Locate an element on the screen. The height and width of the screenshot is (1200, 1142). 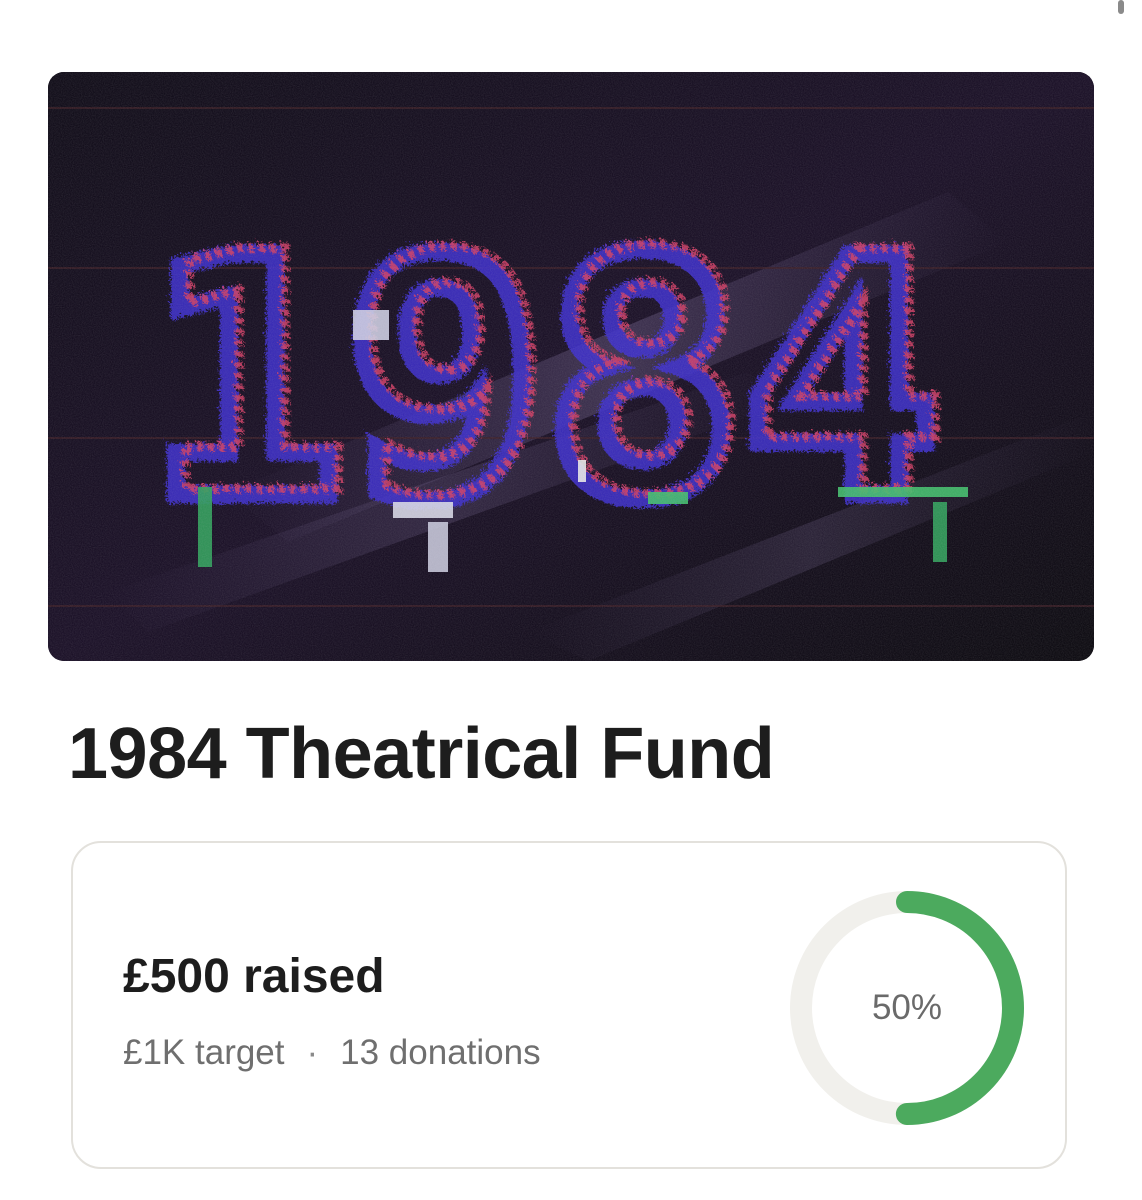
progress-percent: 50% is located at coordinates (907, 1007).